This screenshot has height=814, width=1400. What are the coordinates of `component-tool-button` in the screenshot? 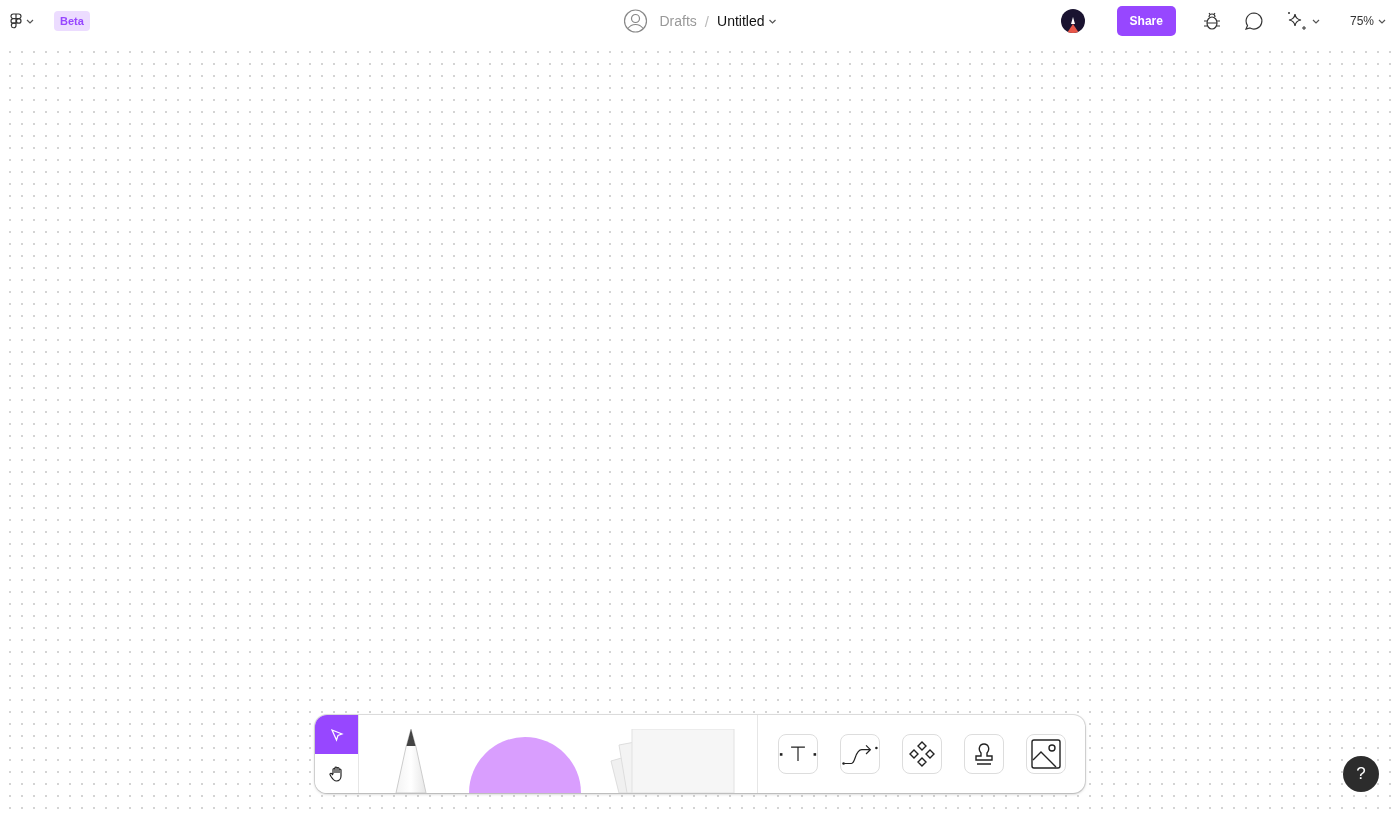 It's located at (921, 754).